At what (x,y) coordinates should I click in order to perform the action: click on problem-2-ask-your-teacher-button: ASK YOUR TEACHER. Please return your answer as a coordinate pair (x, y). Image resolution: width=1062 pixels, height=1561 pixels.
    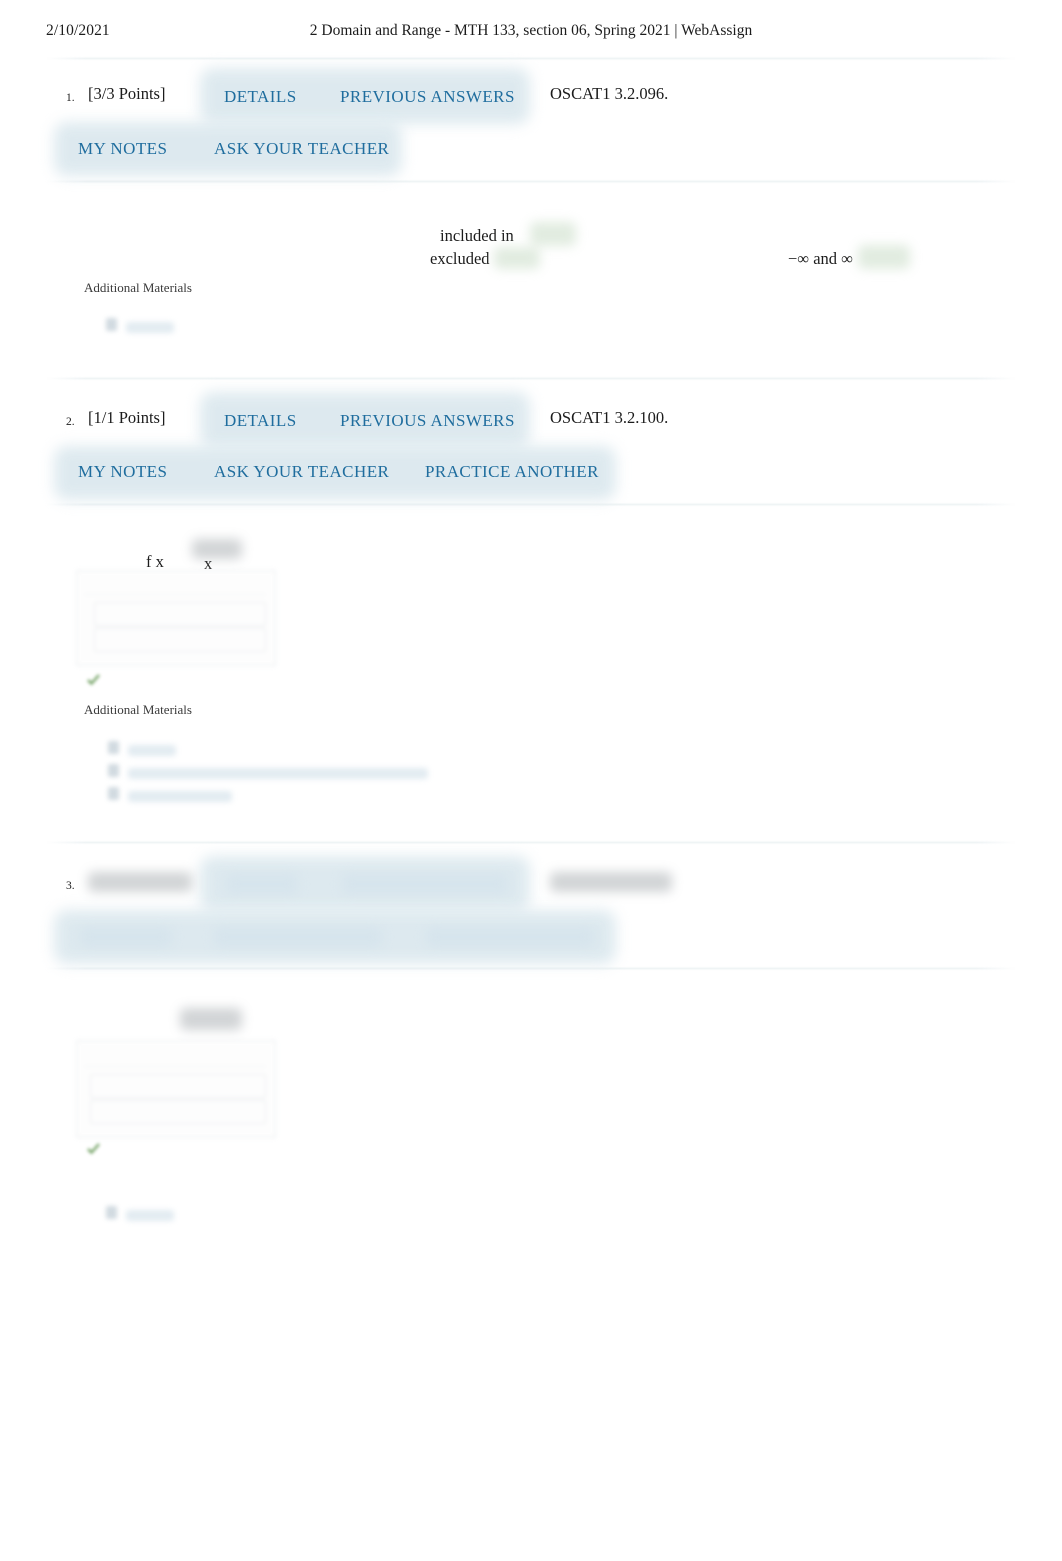
    Looking at the image, I should click on (301, 471).